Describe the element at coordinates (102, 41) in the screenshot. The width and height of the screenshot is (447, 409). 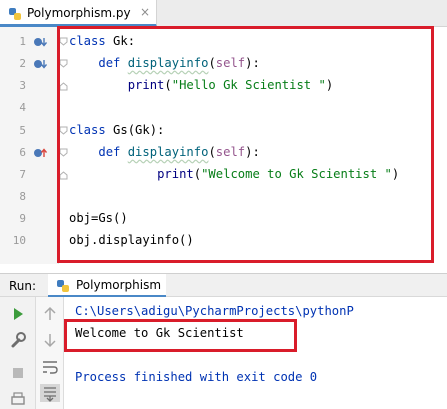
I see `code-line: class Gk:` at that location.